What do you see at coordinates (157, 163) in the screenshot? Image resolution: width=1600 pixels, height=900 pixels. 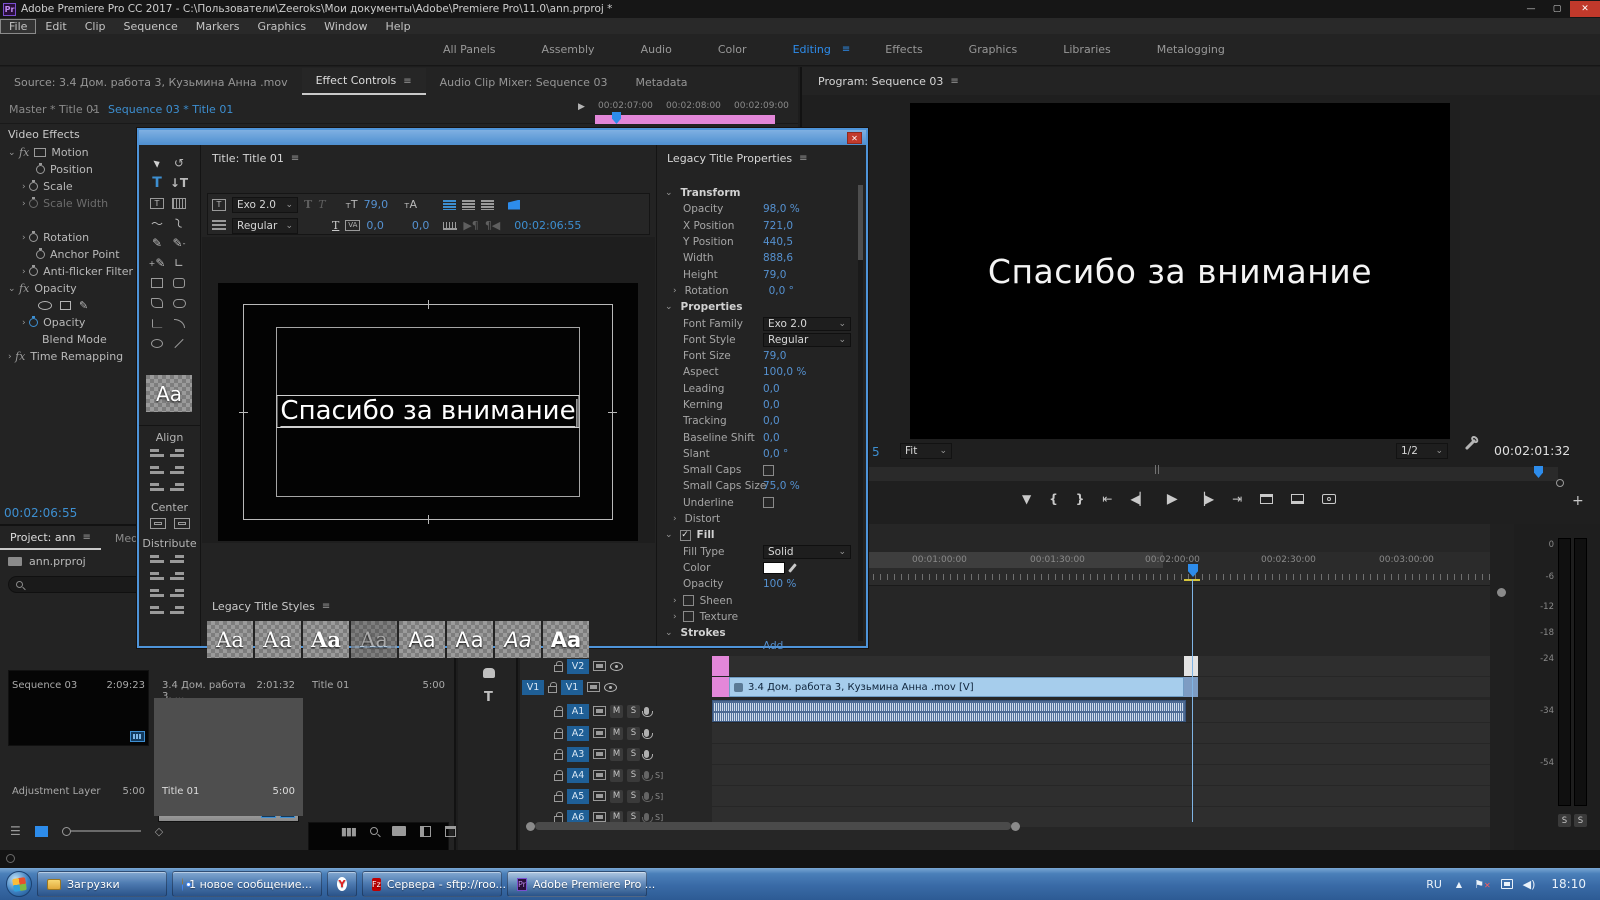 I see `selection-tool` at bounding box center [157, 163].